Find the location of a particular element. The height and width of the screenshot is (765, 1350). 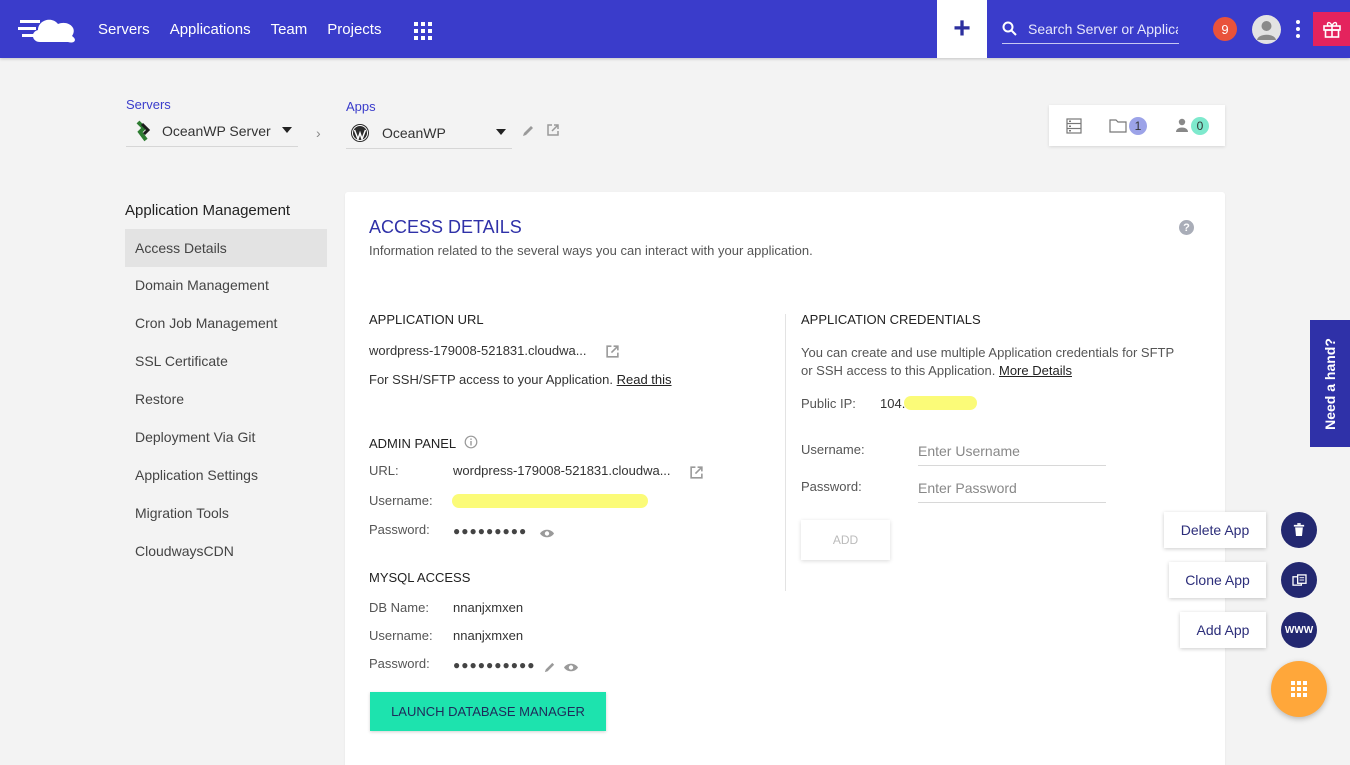

sidebar-item-cron-job-management: Cron Job Management is located at coordinates (226, 323).